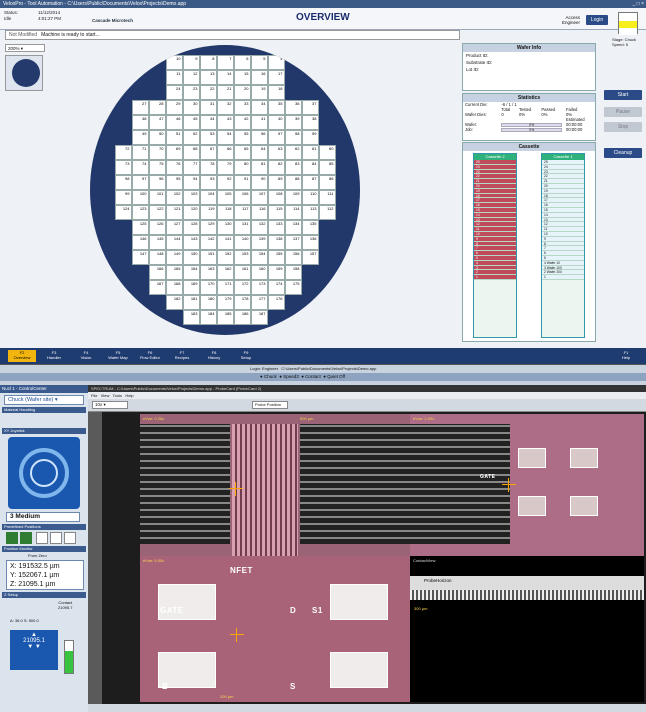 Image resolution: width=646 pixels, height=712 pixels. Describe the element at coordinates (225, 92) in the screenshot. I see `die-cell: 21` at that location.